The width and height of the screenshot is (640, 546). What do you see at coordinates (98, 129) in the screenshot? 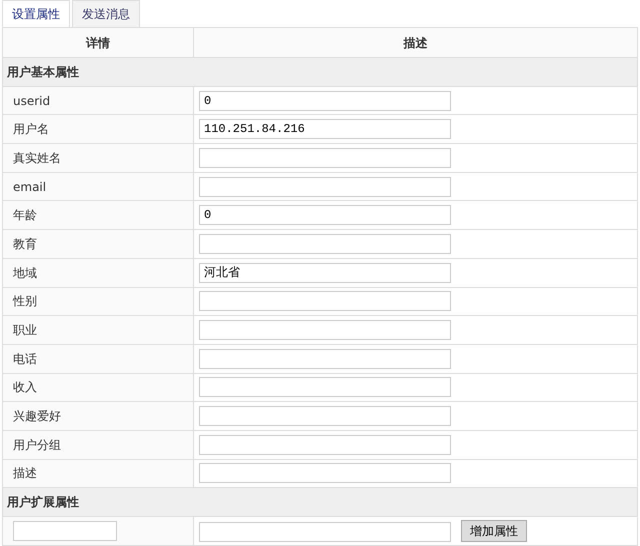
I see `field-label: 用户名` at bounding box center [98, 129].